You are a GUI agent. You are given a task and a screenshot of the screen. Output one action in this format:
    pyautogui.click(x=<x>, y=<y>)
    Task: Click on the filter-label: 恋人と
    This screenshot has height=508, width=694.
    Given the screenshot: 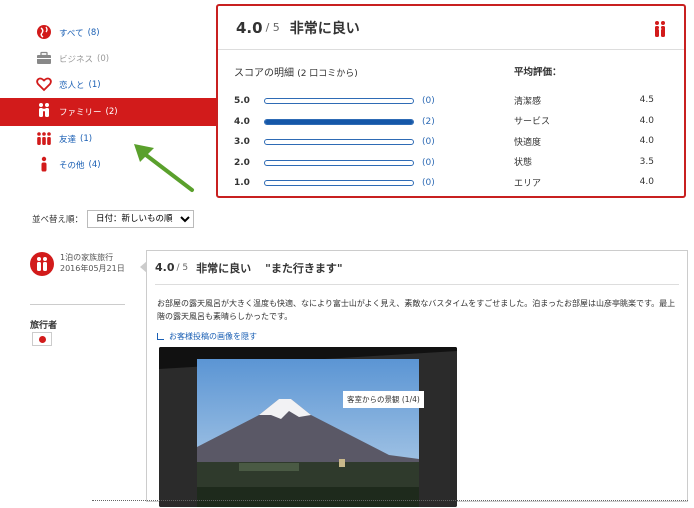 What is the action you would take?
    pyautogui.click(x=72, y=86)
    